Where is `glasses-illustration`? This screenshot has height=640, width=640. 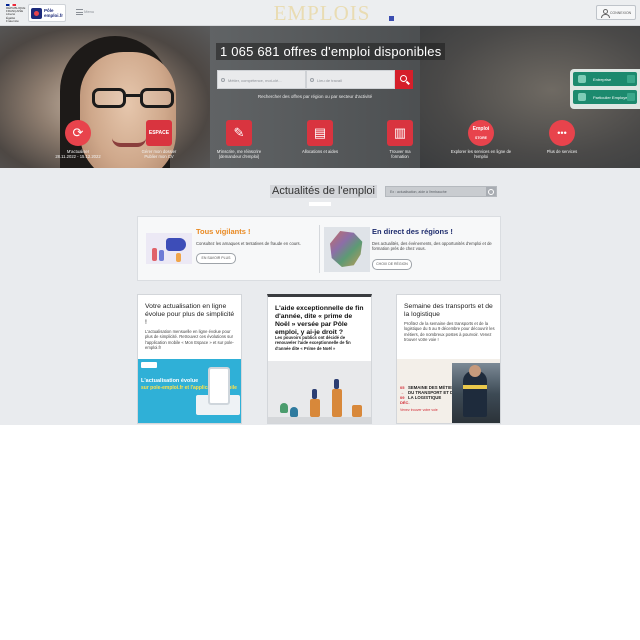 glasses-illustration is located at coordinates (135, 99).